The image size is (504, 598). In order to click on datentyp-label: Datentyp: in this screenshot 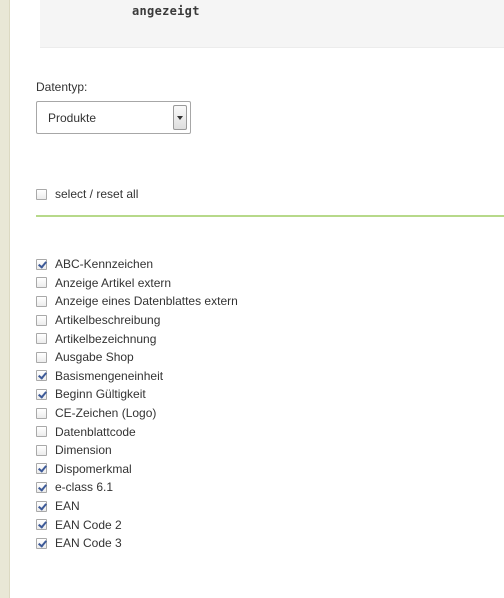, I will do `click(62, 87)`.